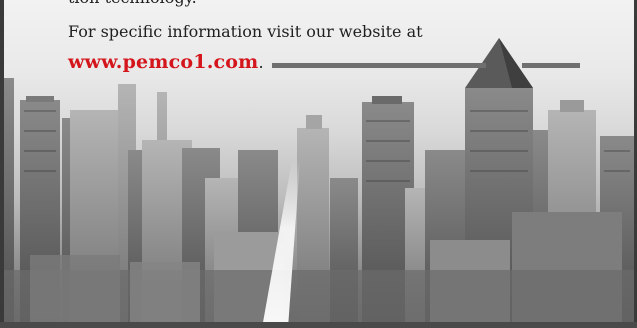 Image resolution: width=637 pixels, height=328 pixels. I want to click on decorative-rule-left, so click(379, 65).